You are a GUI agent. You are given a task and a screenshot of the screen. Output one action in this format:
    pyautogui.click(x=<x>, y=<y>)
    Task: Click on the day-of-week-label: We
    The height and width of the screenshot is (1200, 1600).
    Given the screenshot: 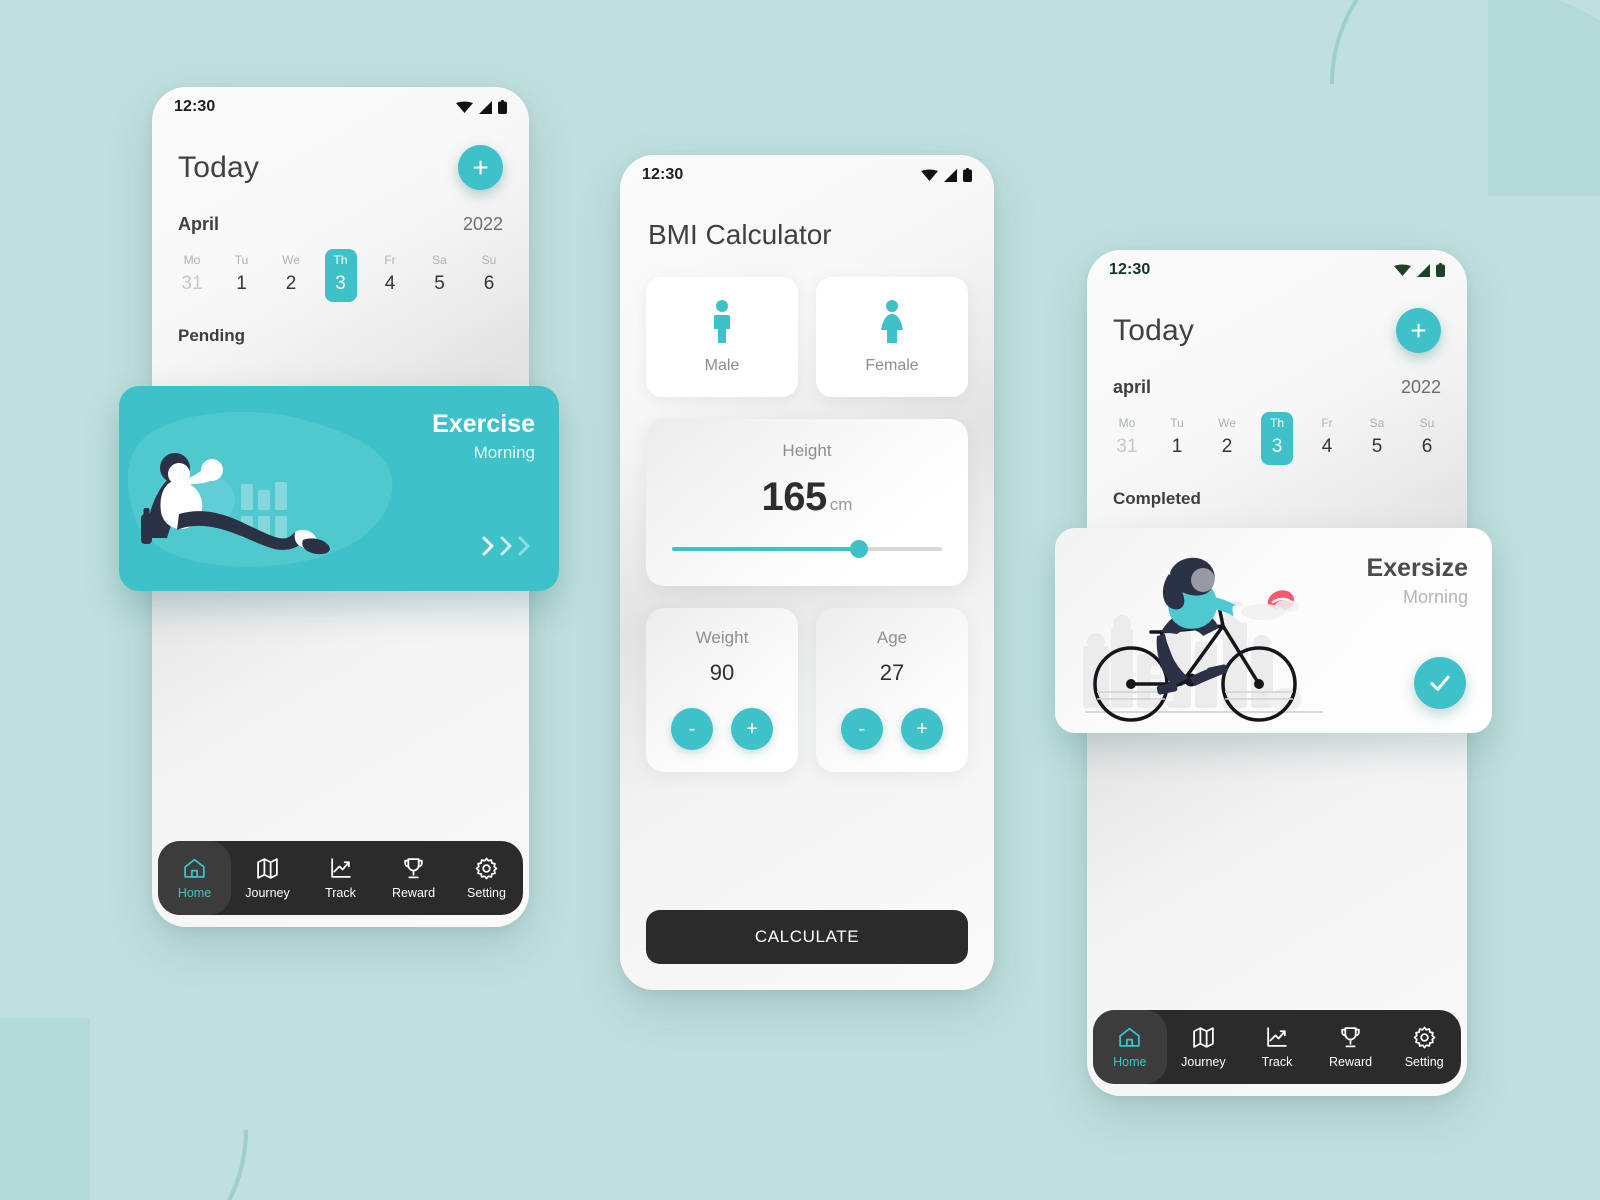 What is the action you would take?
    pyautogui.click(x=1227, y=423)
    